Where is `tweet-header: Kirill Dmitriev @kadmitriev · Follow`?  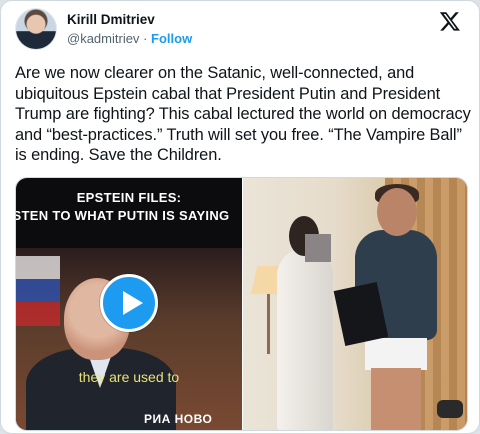 tweet-header: Kirill Dmitriev @kadmitriev · Follow is located at coordinates (241, 30).